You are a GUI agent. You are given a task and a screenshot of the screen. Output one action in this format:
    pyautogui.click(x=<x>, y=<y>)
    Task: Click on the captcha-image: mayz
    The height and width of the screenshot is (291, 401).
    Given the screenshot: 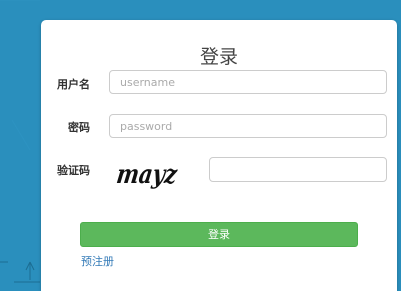 What is the action you would take?
    pyautogui.click(x=147, y=174)
    